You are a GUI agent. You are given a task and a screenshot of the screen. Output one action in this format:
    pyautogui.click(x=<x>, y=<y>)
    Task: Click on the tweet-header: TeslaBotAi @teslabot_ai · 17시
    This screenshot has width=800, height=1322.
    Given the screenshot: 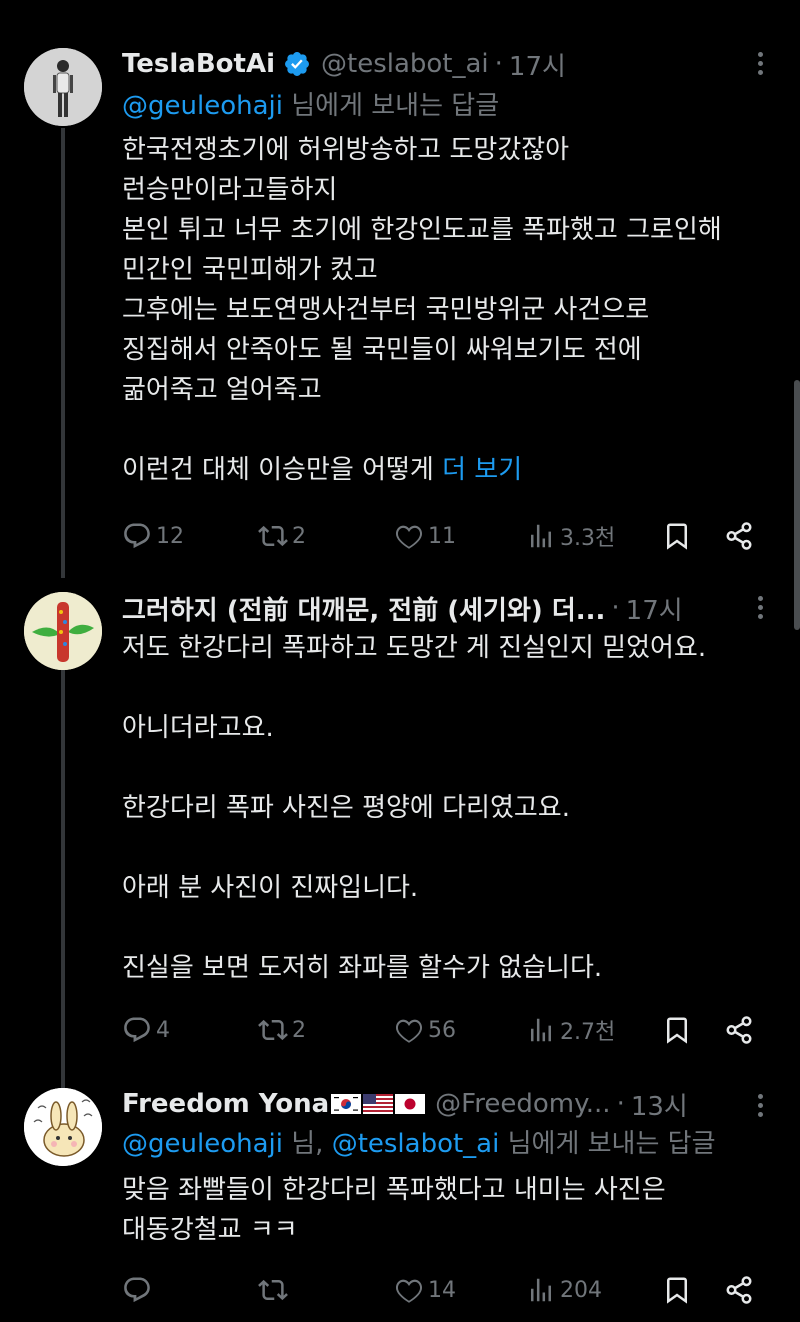 What is the action you would take?
    pyautogui.click(x=431, y=64)
    